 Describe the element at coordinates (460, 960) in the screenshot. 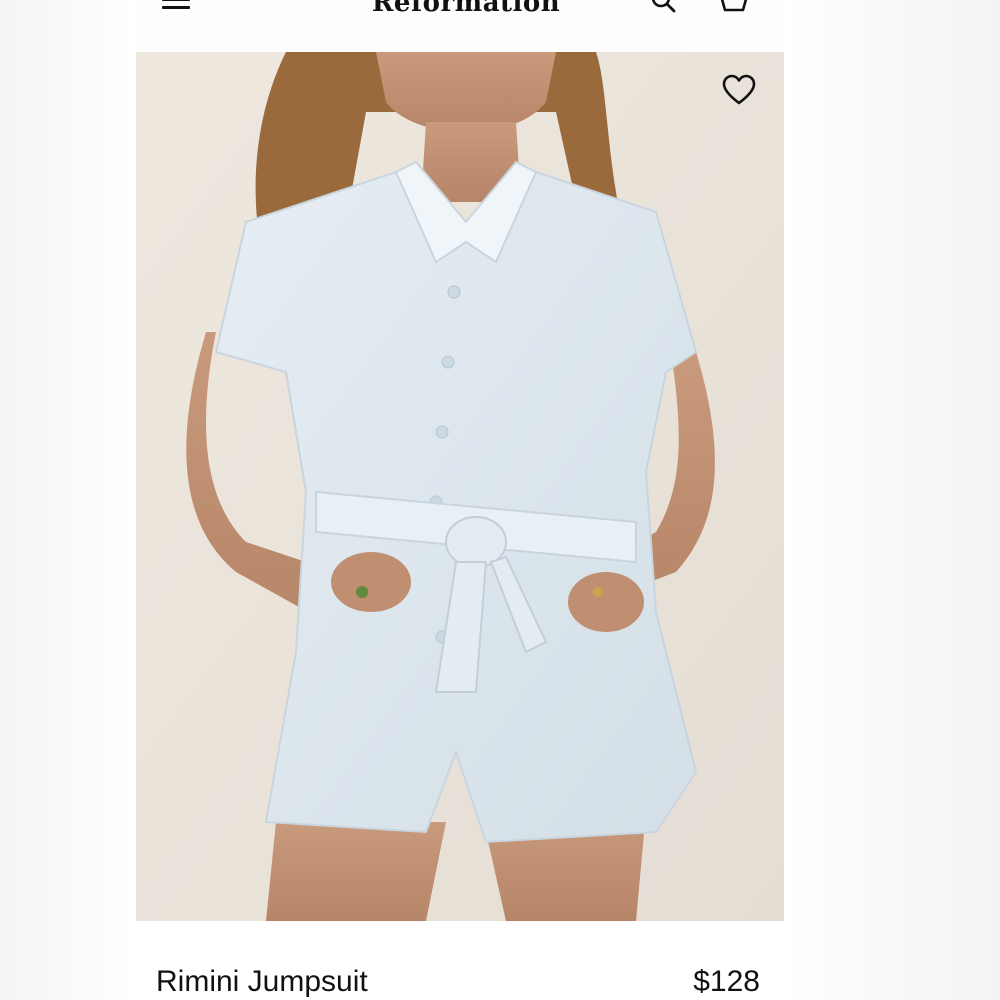

I see `product-info: Rimini Jumpsuit $128` at that location.